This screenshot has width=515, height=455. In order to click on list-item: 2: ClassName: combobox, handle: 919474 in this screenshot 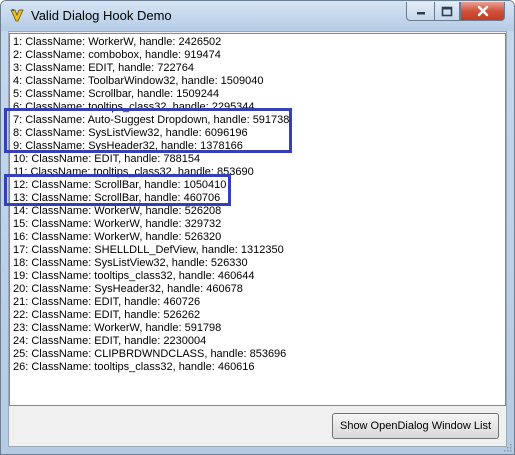, I will do `click(151, 55)`.